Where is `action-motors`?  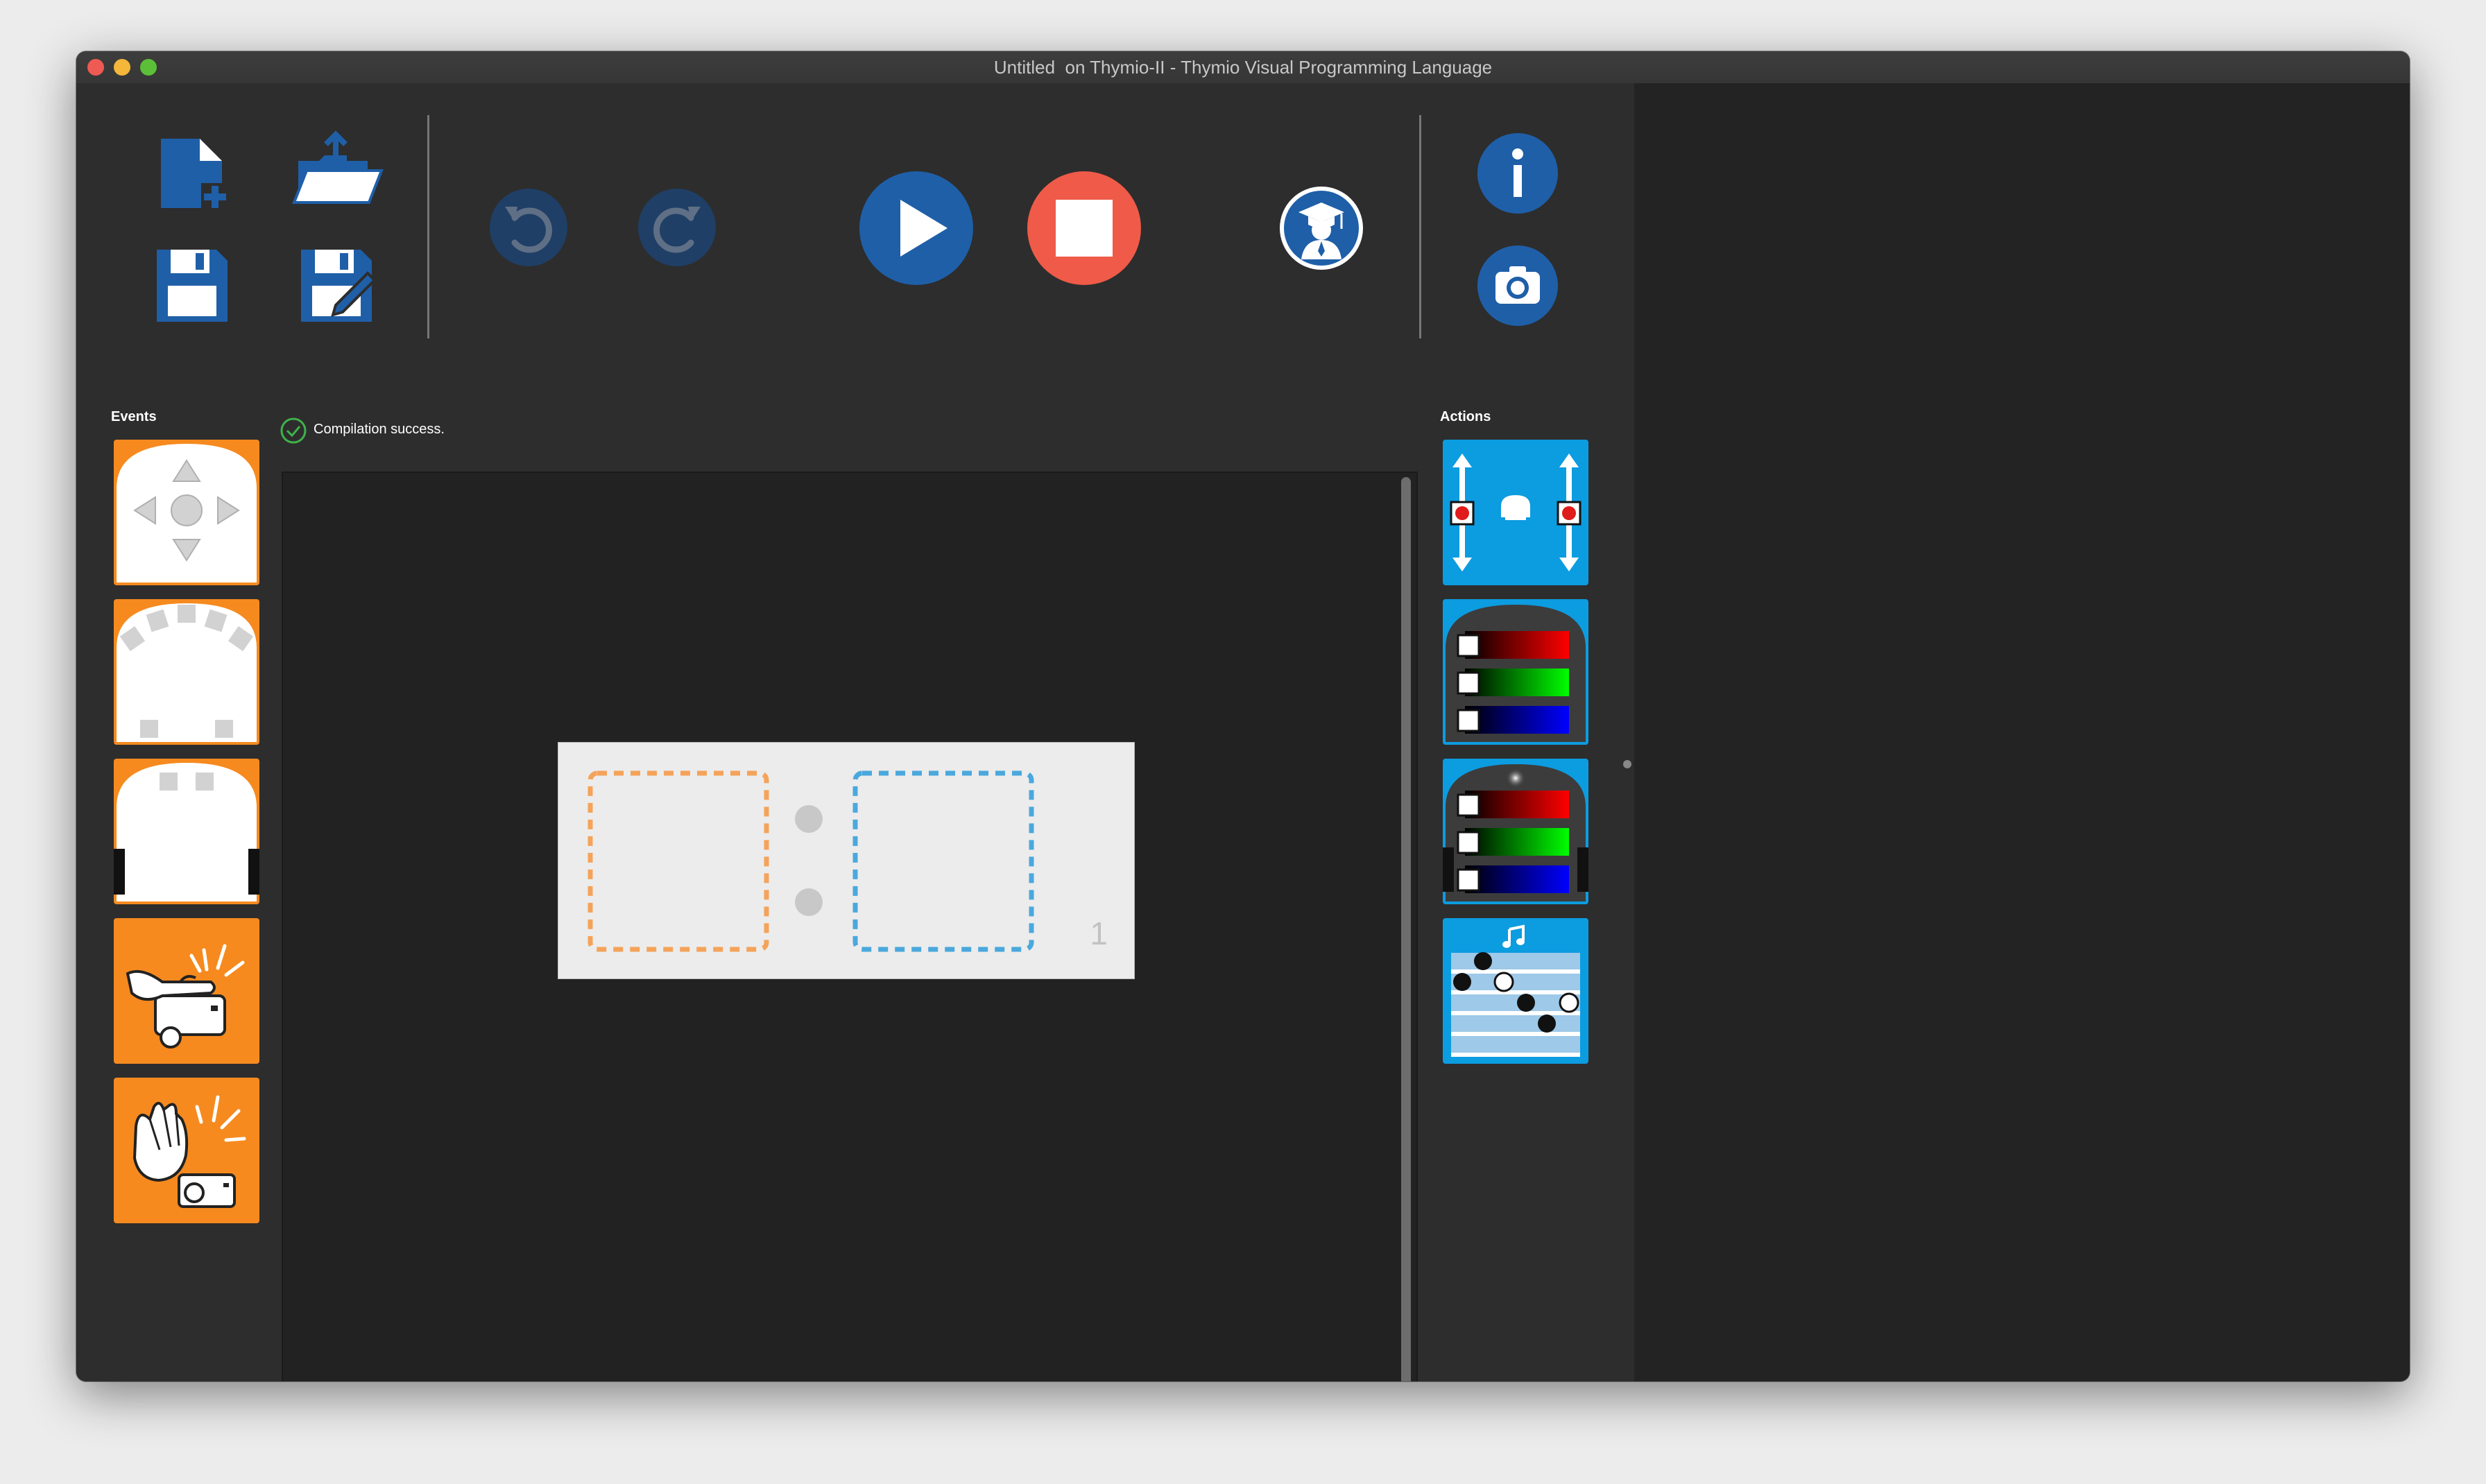
action-motors is located at coordinates (1516, 512).